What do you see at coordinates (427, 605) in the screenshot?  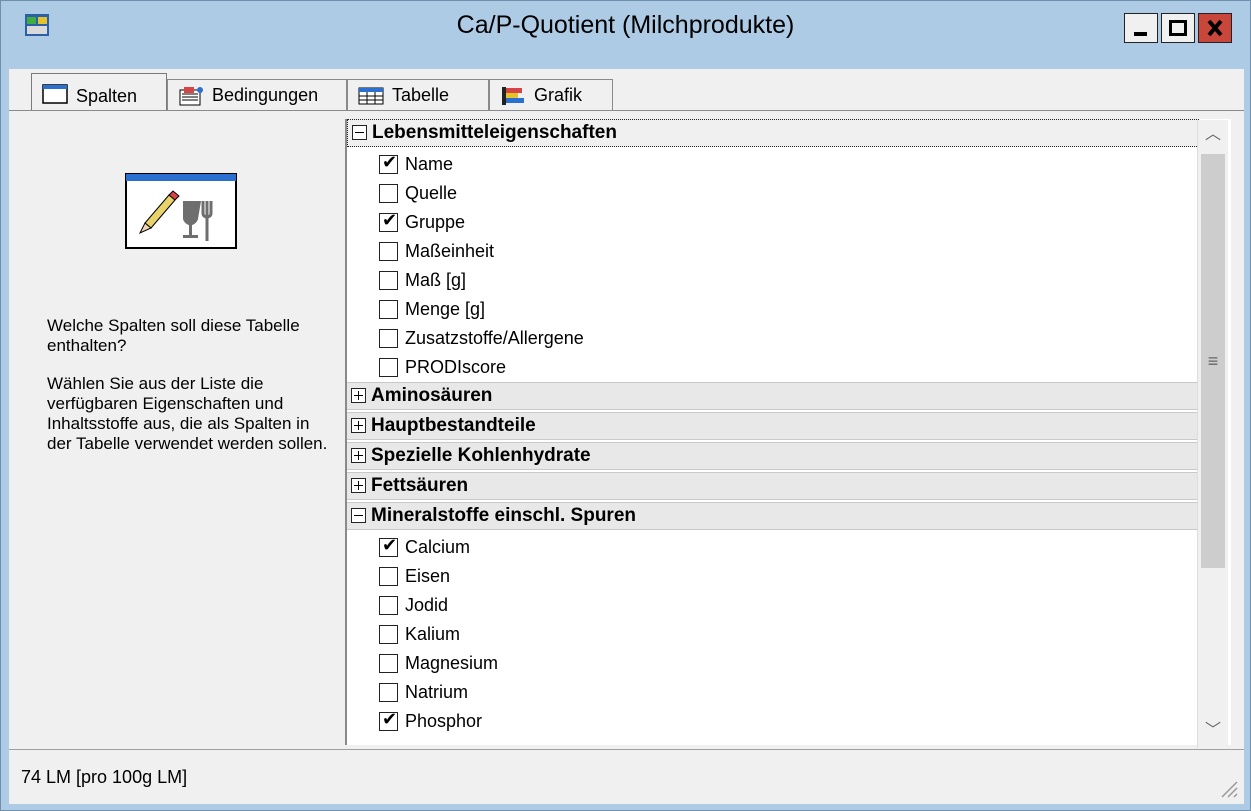 I see `item-label: Jodid` at bounding box center [427, 605].